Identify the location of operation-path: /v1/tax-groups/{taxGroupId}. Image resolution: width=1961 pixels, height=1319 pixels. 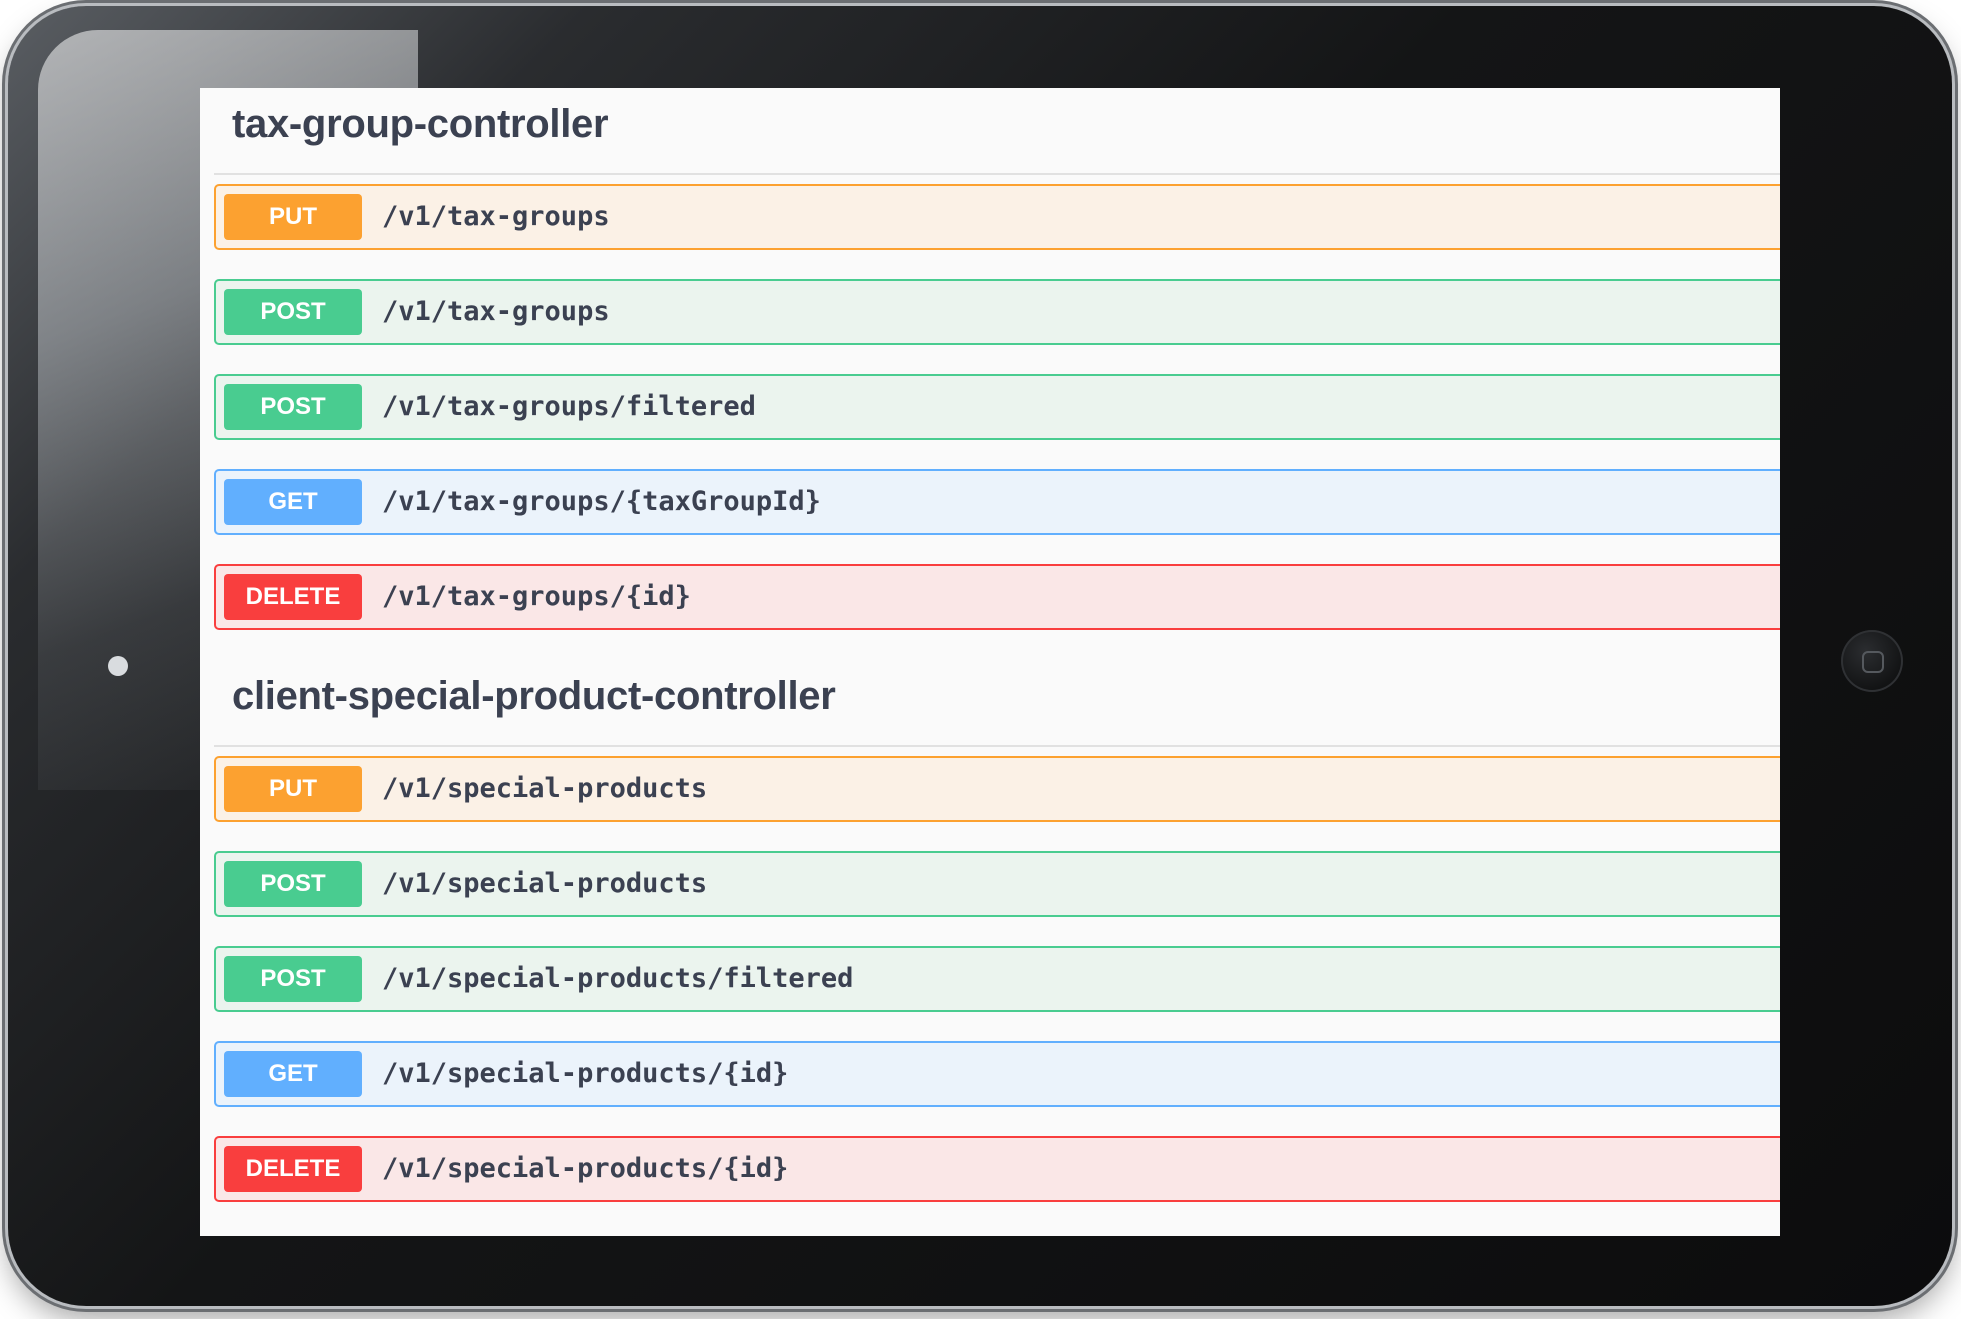
(601, 501).